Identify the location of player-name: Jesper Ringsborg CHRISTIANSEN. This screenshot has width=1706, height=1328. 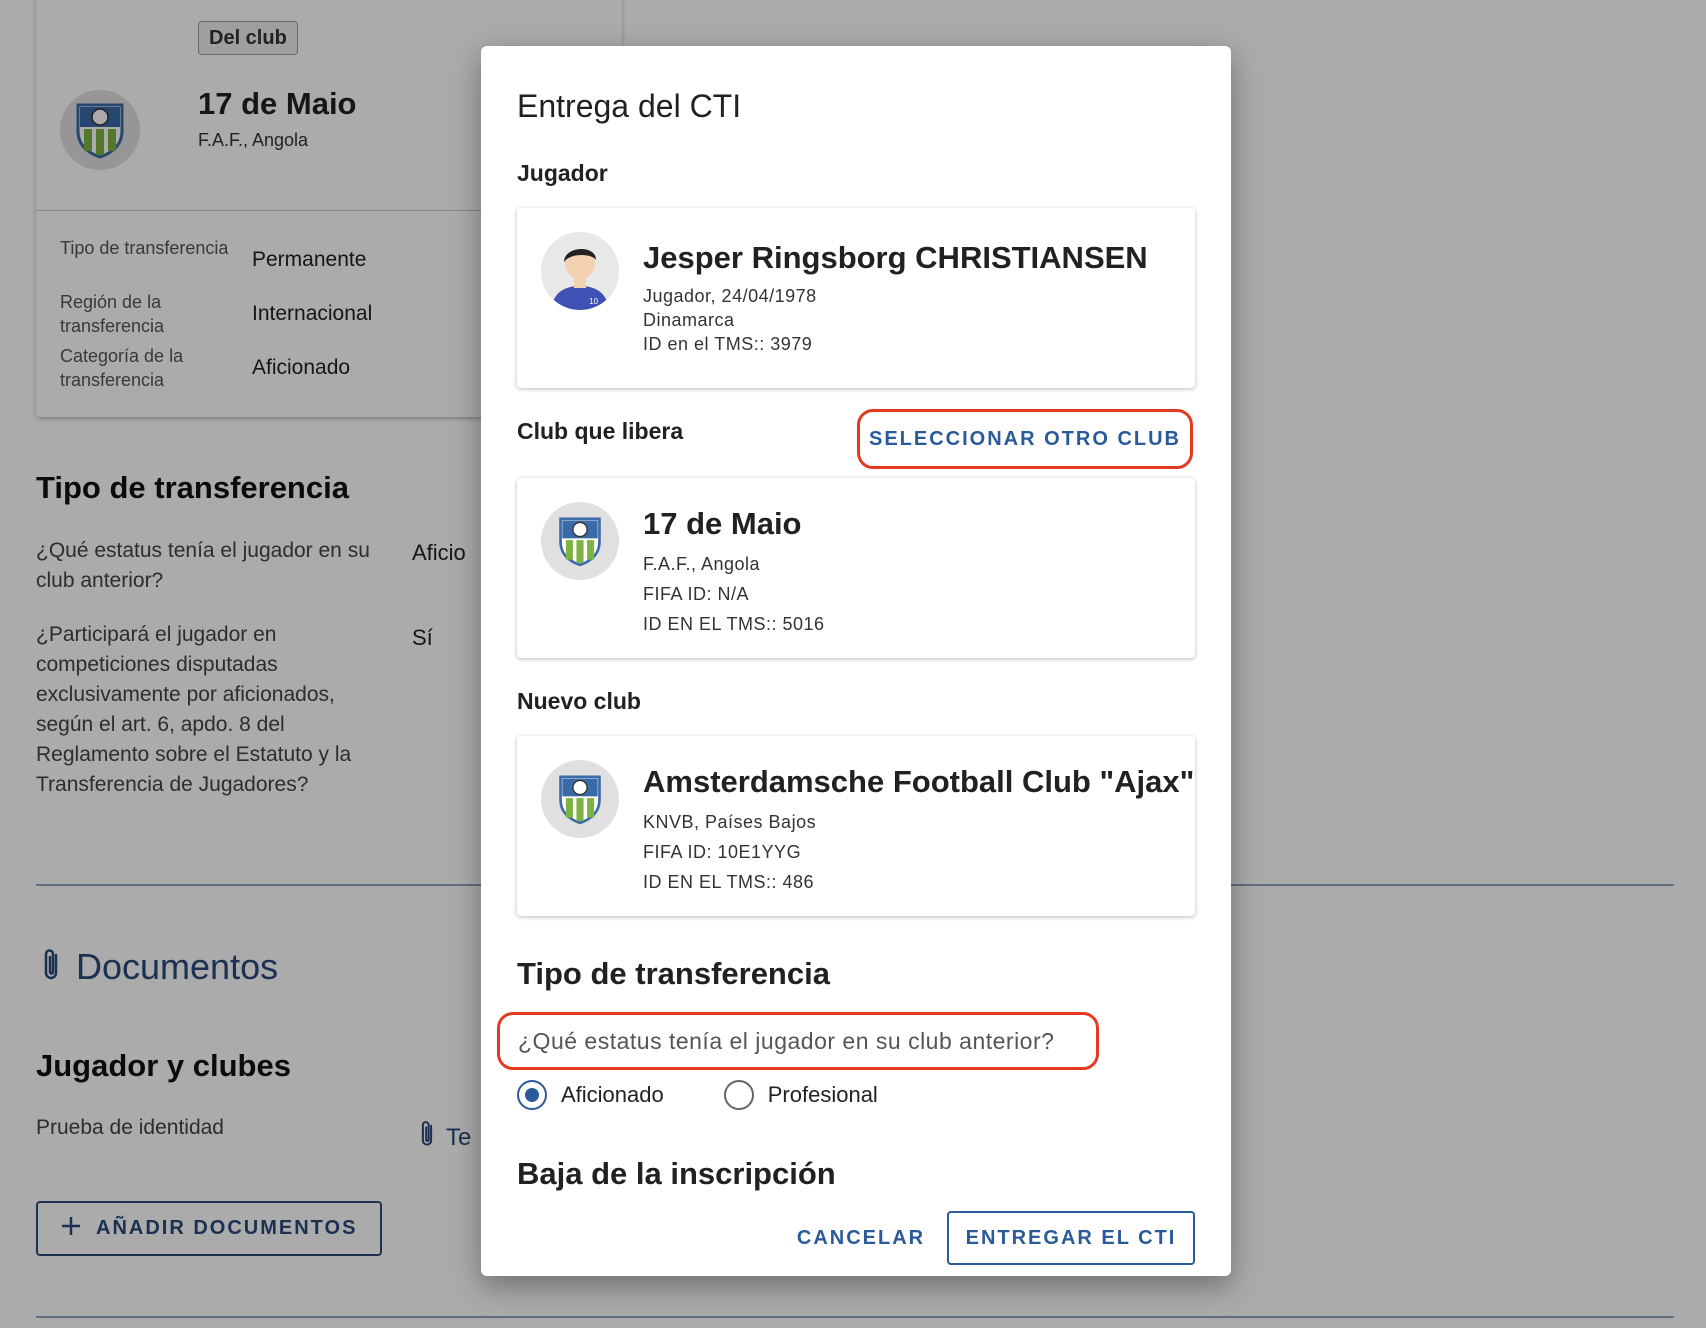
(895, 257).